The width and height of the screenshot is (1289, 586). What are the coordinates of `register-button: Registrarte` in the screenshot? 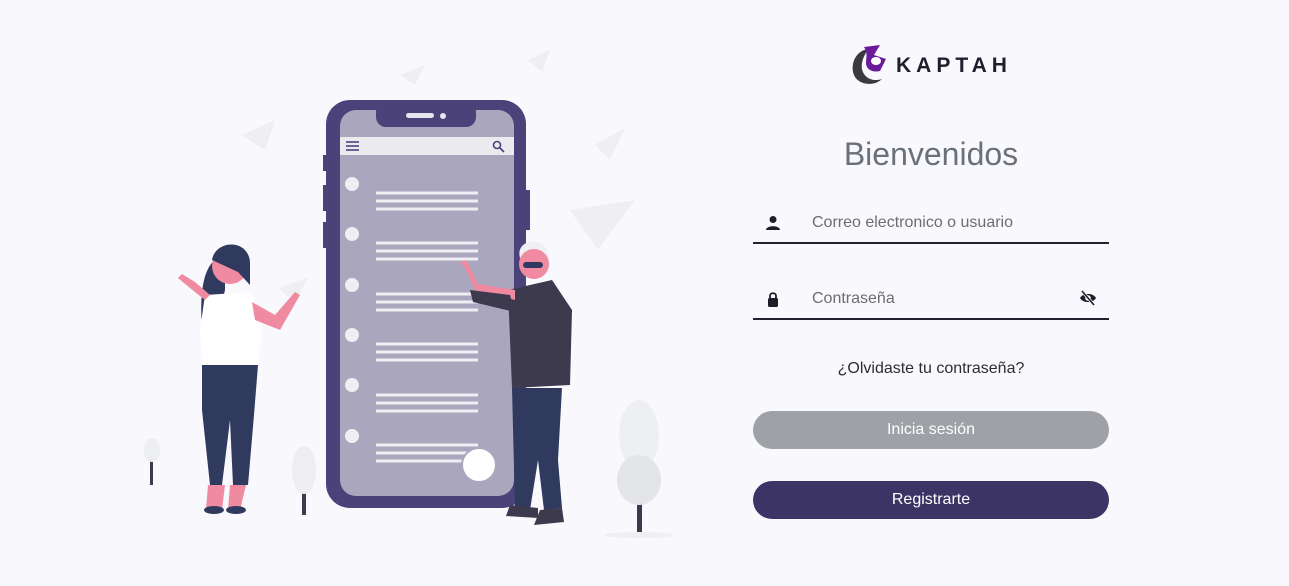 It's located at (931, 500).